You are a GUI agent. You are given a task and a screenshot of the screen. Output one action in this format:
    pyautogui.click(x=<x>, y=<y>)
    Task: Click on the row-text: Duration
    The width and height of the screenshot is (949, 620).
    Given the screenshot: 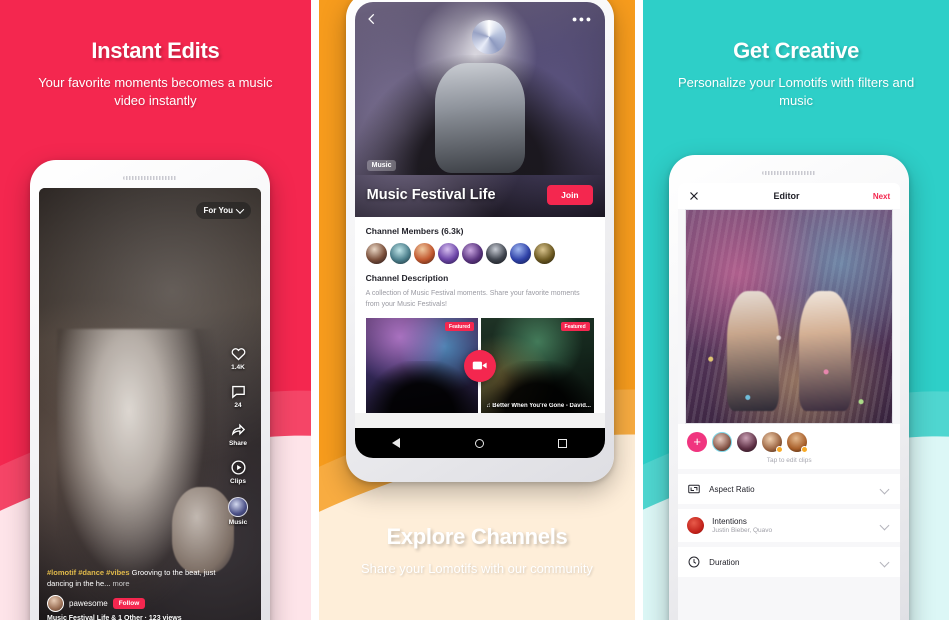 What is the action you would take?
    pyautogui.click(x=791, y=562)
    